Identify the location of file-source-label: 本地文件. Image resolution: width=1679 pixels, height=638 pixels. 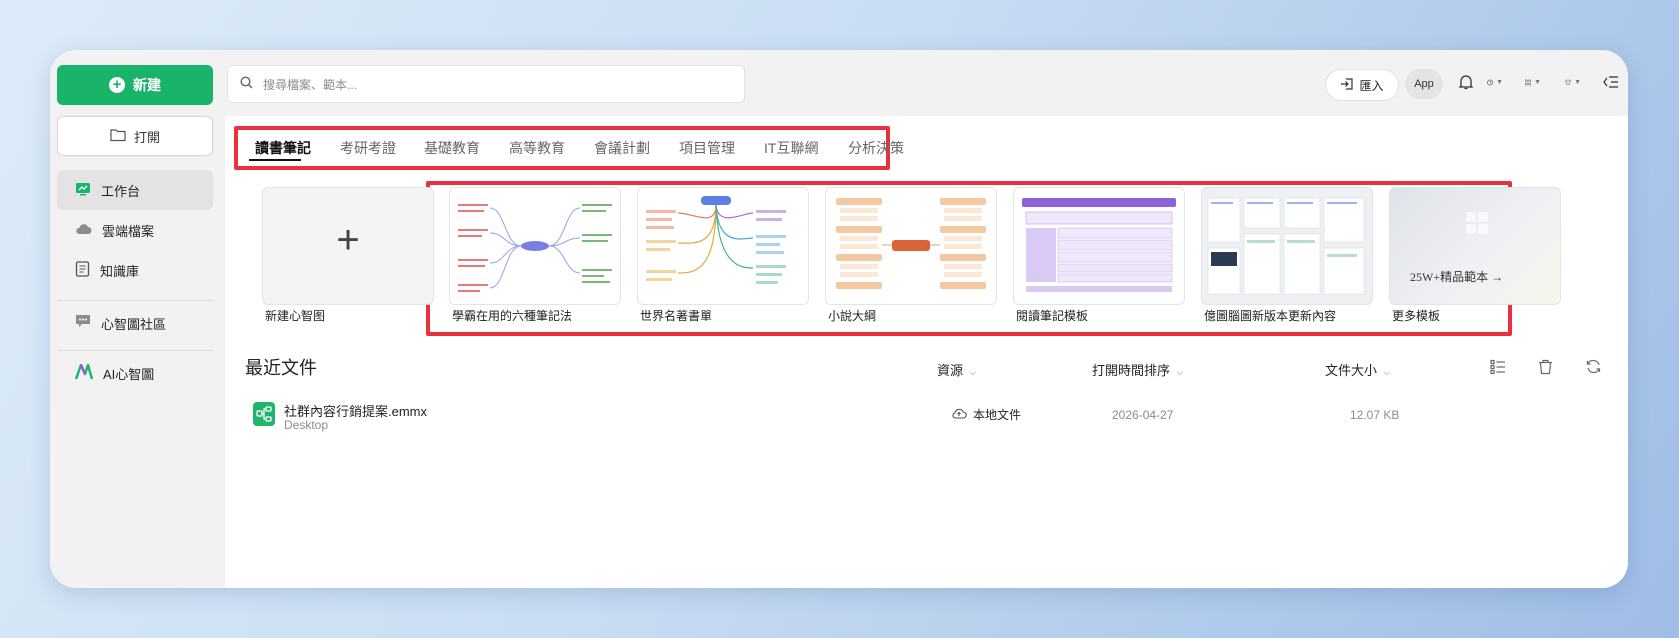
(997, 415).